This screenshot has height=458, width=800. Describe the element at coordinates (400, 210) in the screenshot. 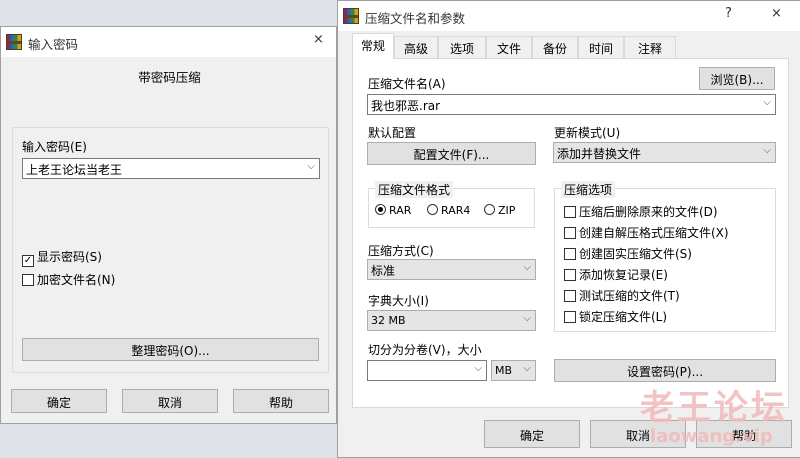

I see `format-rar-label: RAR` at that location.